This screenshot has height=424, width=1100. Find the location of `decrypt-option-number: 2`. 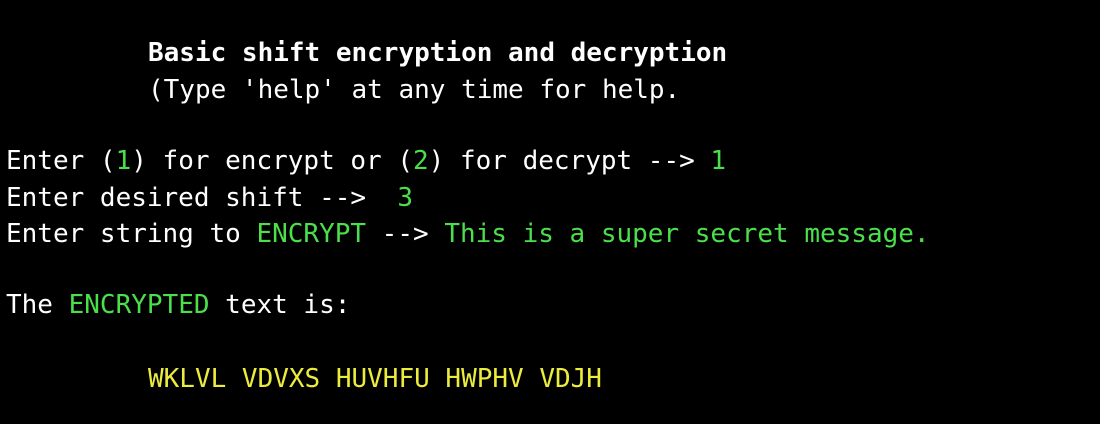

decrypt-option-number: 2 is located at coordinates (421, 161).